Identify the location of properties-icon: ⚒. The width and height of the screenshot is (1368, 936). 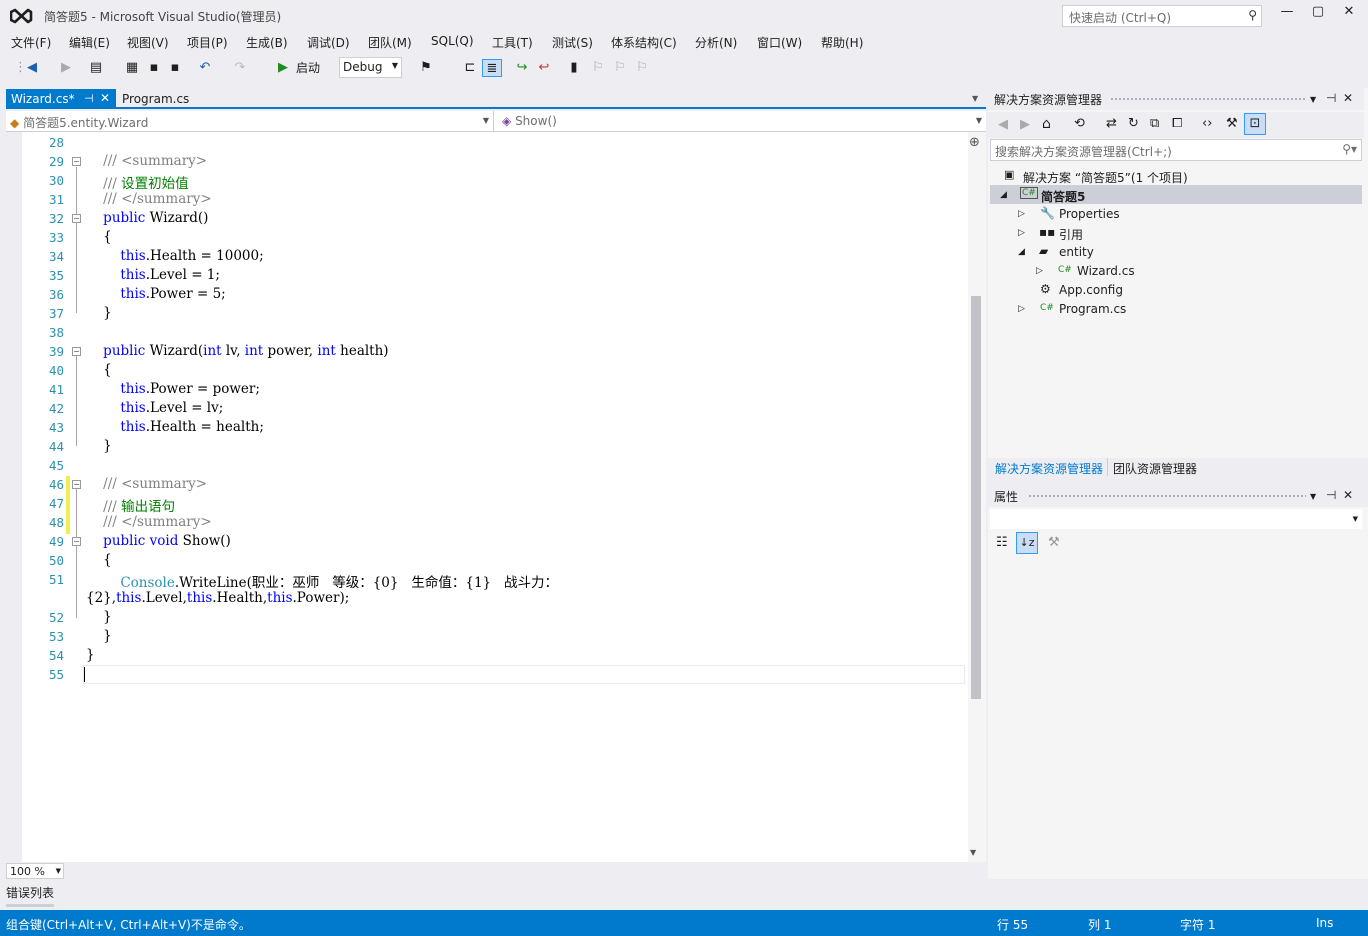
(1232, 123).